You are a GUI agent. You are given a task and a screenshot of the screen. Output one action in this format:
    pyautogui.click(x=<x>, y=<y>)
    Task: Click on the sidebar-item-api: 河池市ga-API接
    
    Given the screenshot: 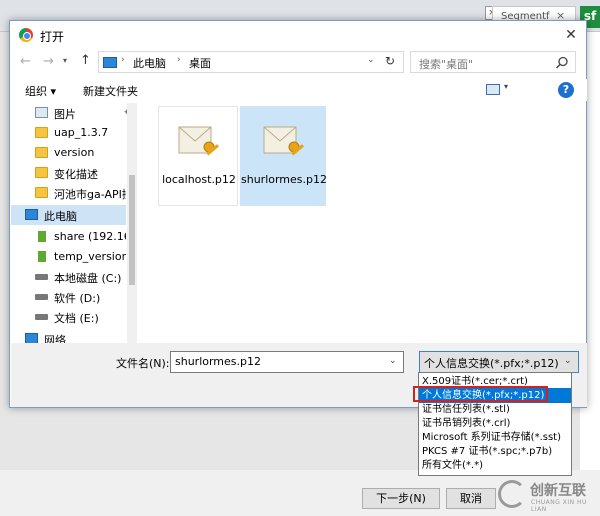 What is the action you would take?
    pyautogui.click(x=68, y=193)
    